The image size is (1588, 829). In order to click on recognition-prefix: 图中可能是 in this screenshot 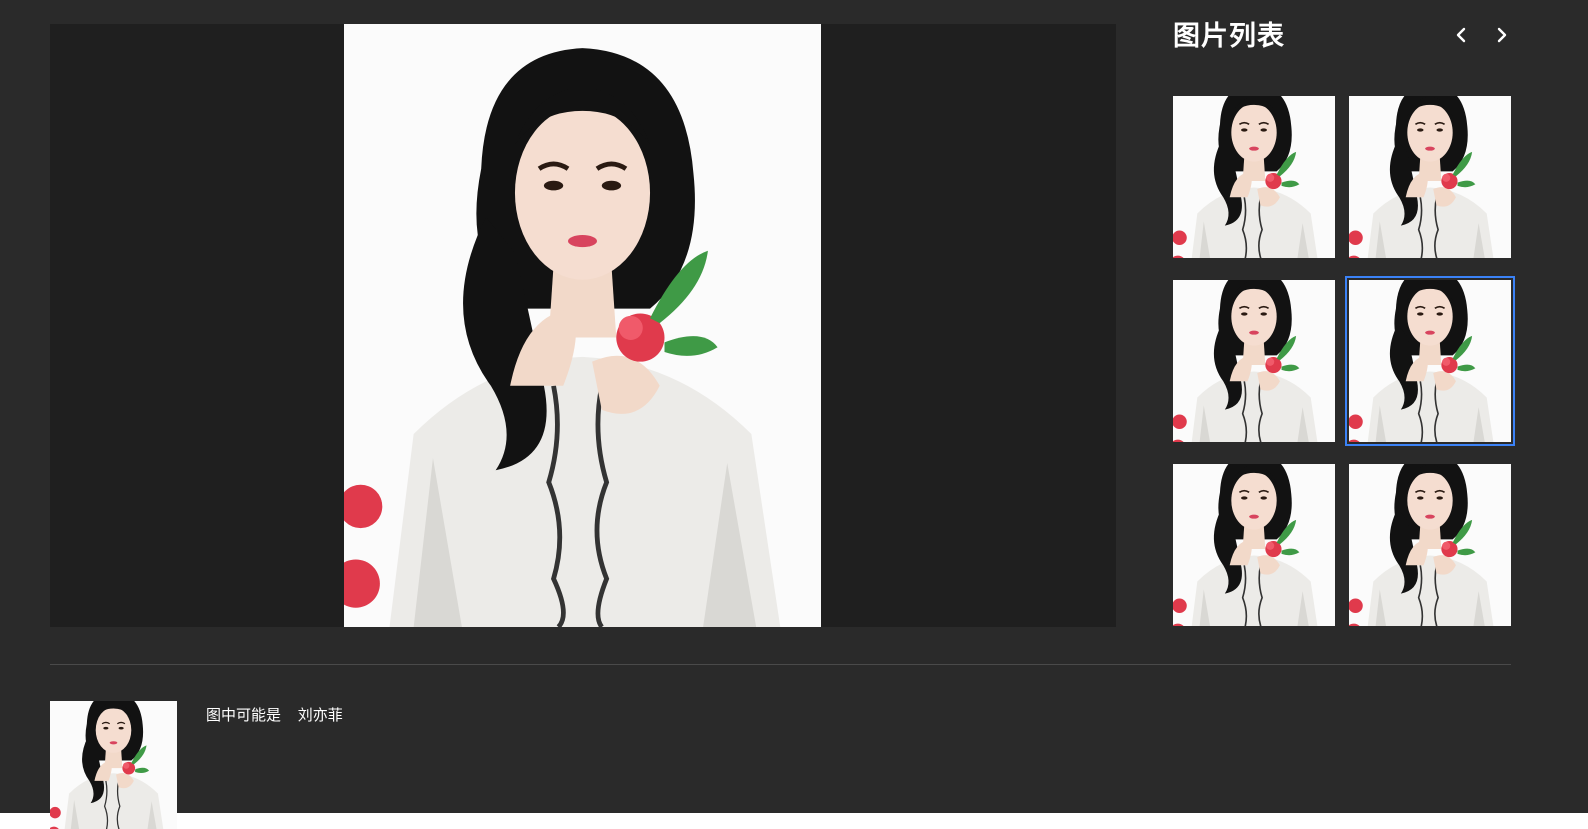, I will do `click(244, 715)`.